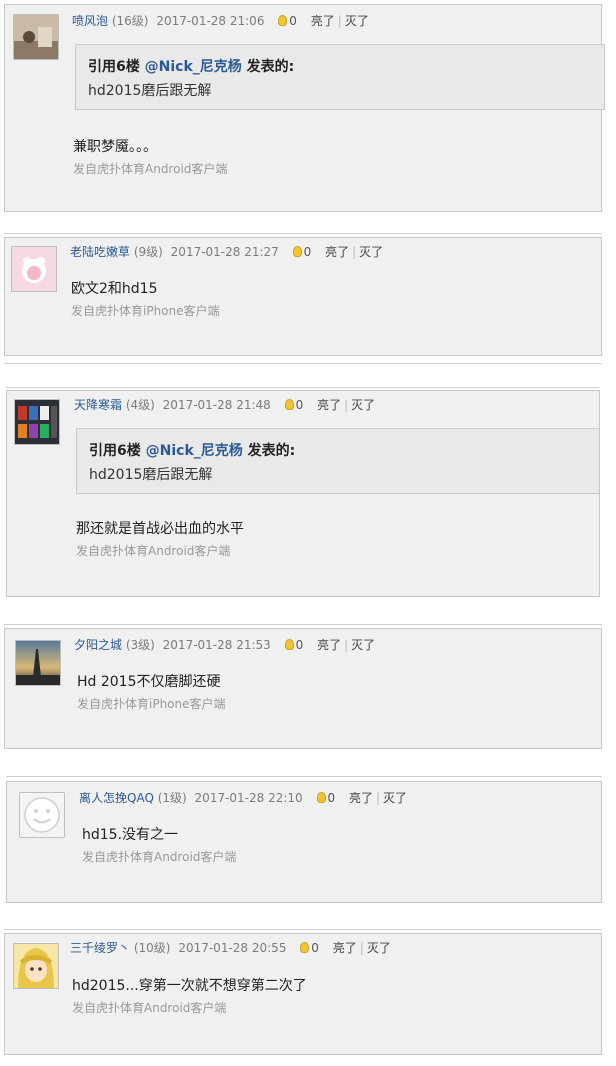 The height and width of the screenshot is (1066, 616). I want to click on username-link: 夕阳之城, so click(98, 645).